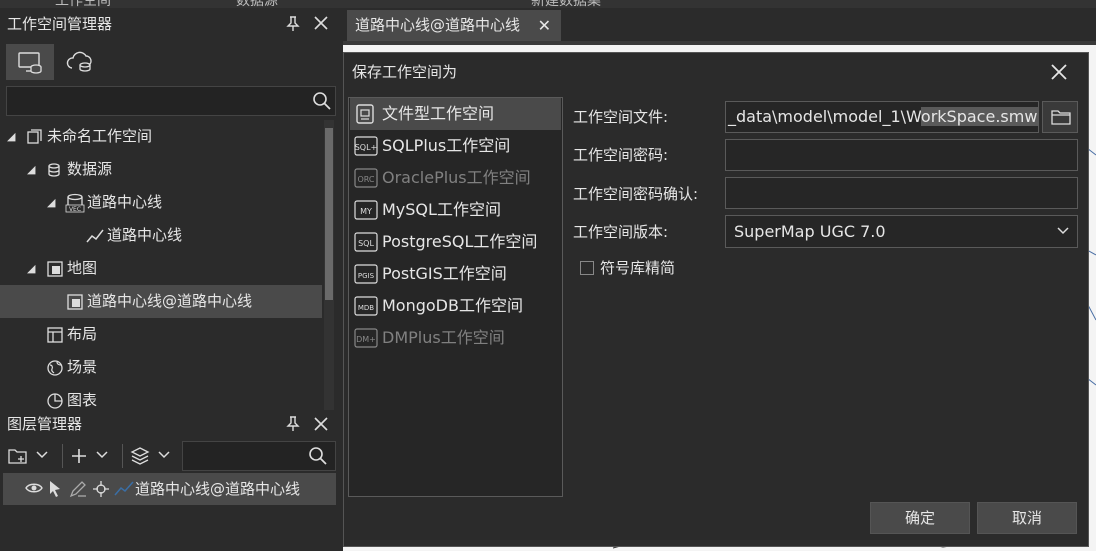 The width and height of the screenshot is (1096, 551). I want to click on simplify-symbols-label: 符号库精简, so click(637, 268).